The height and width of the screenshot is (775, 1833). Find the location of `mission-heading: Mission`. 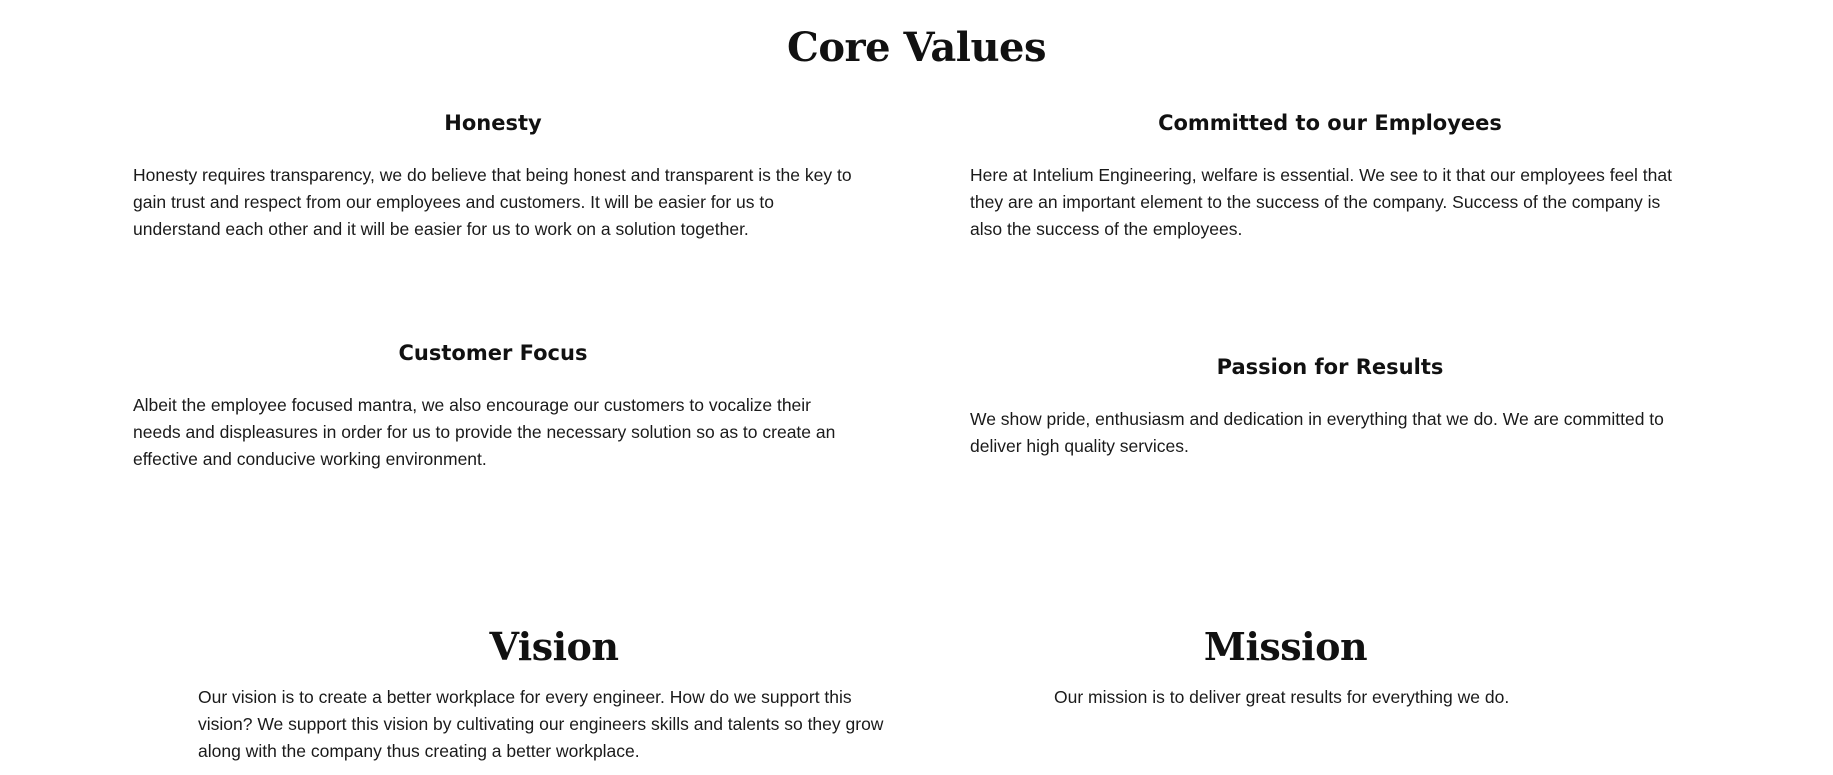

mission-heading: Mission is located at coordinates (1285, 646).